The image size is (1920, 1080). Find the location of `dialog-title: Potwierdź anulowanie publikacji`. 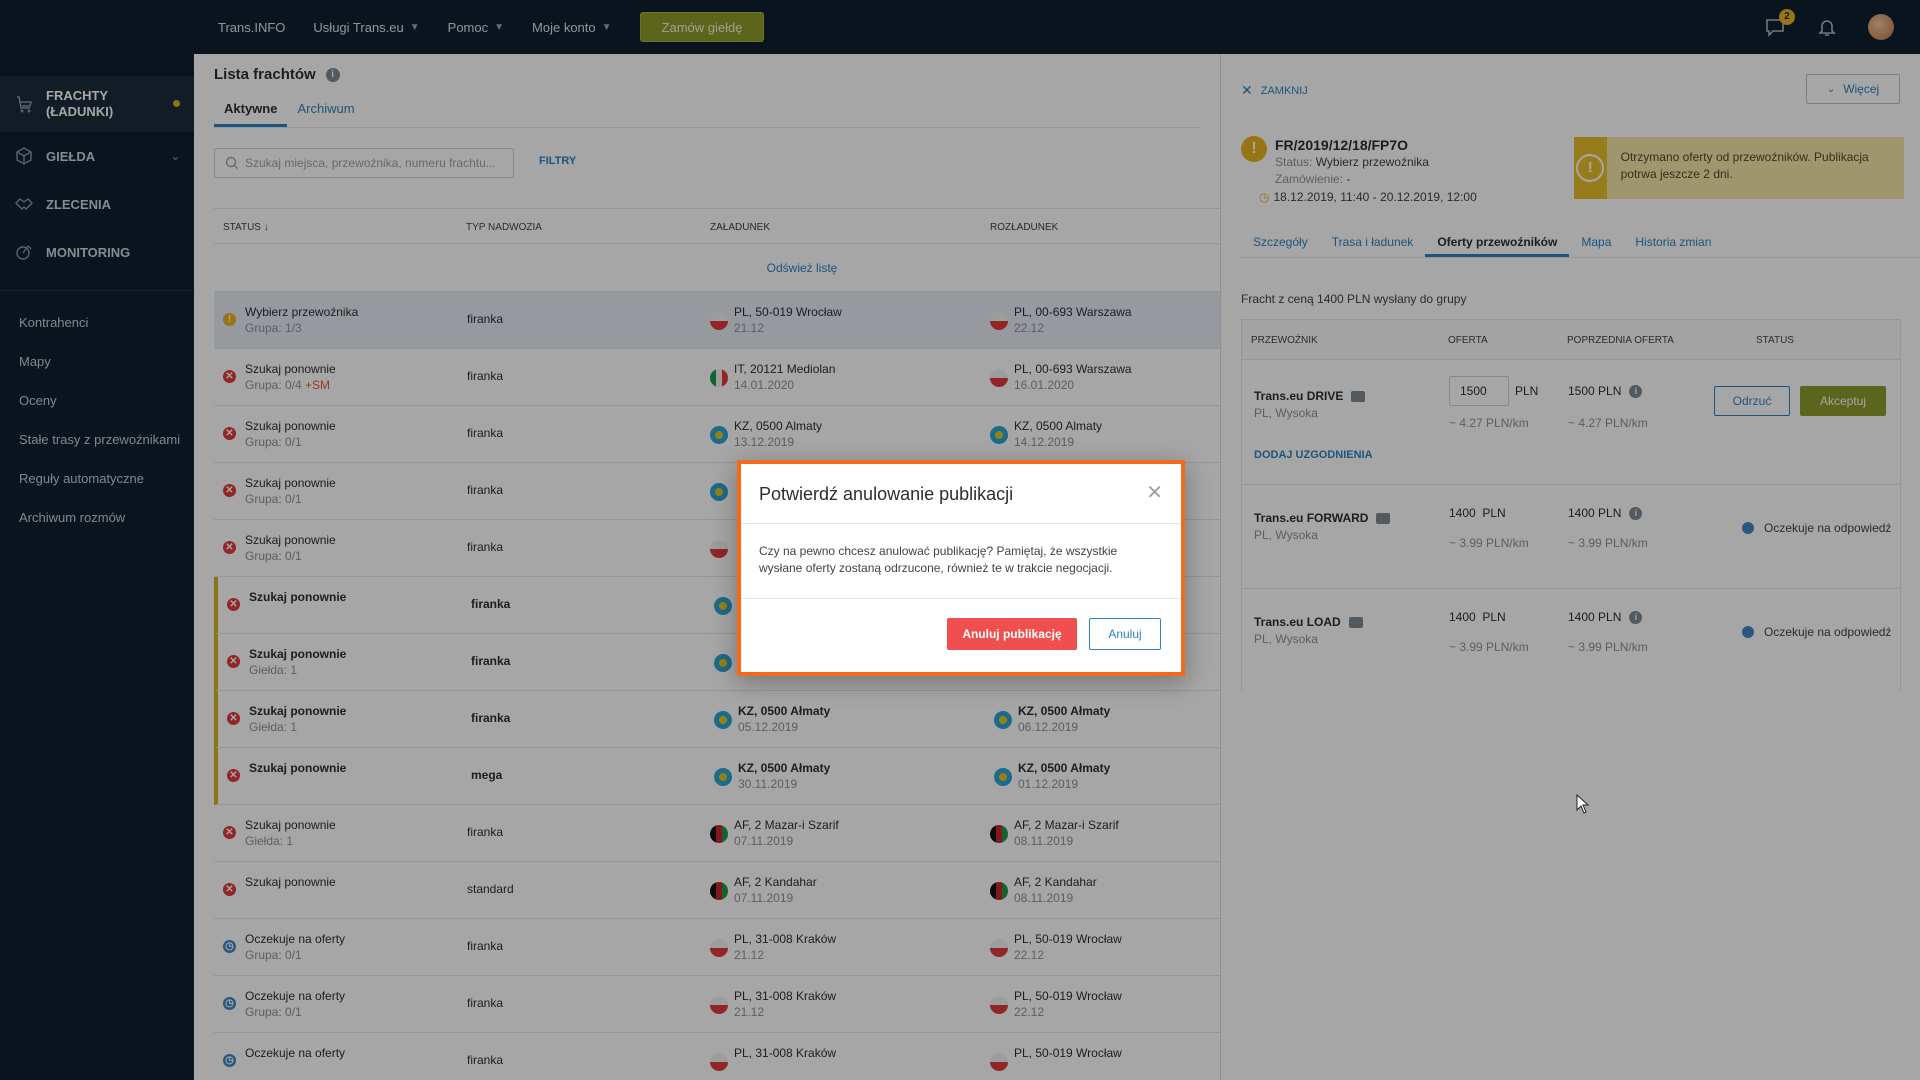

dialog-title: Potwierdź anulowanie publikacji is located at coordinates (886, 494).